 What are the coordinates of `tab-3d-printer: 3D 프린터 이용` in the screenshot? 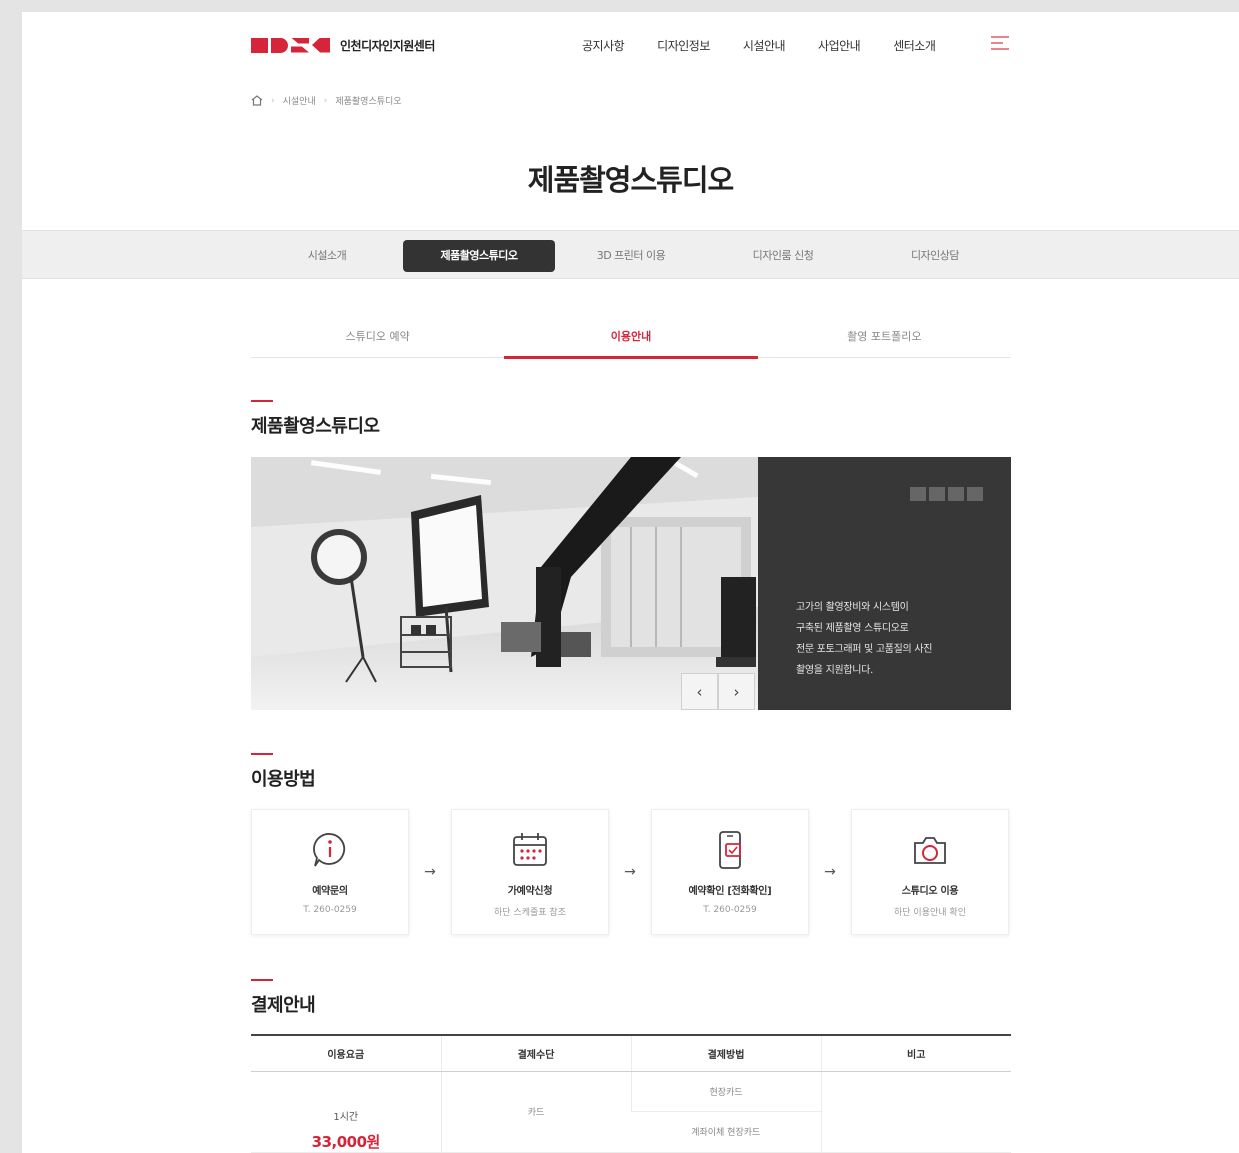 It's located at (631, 256).